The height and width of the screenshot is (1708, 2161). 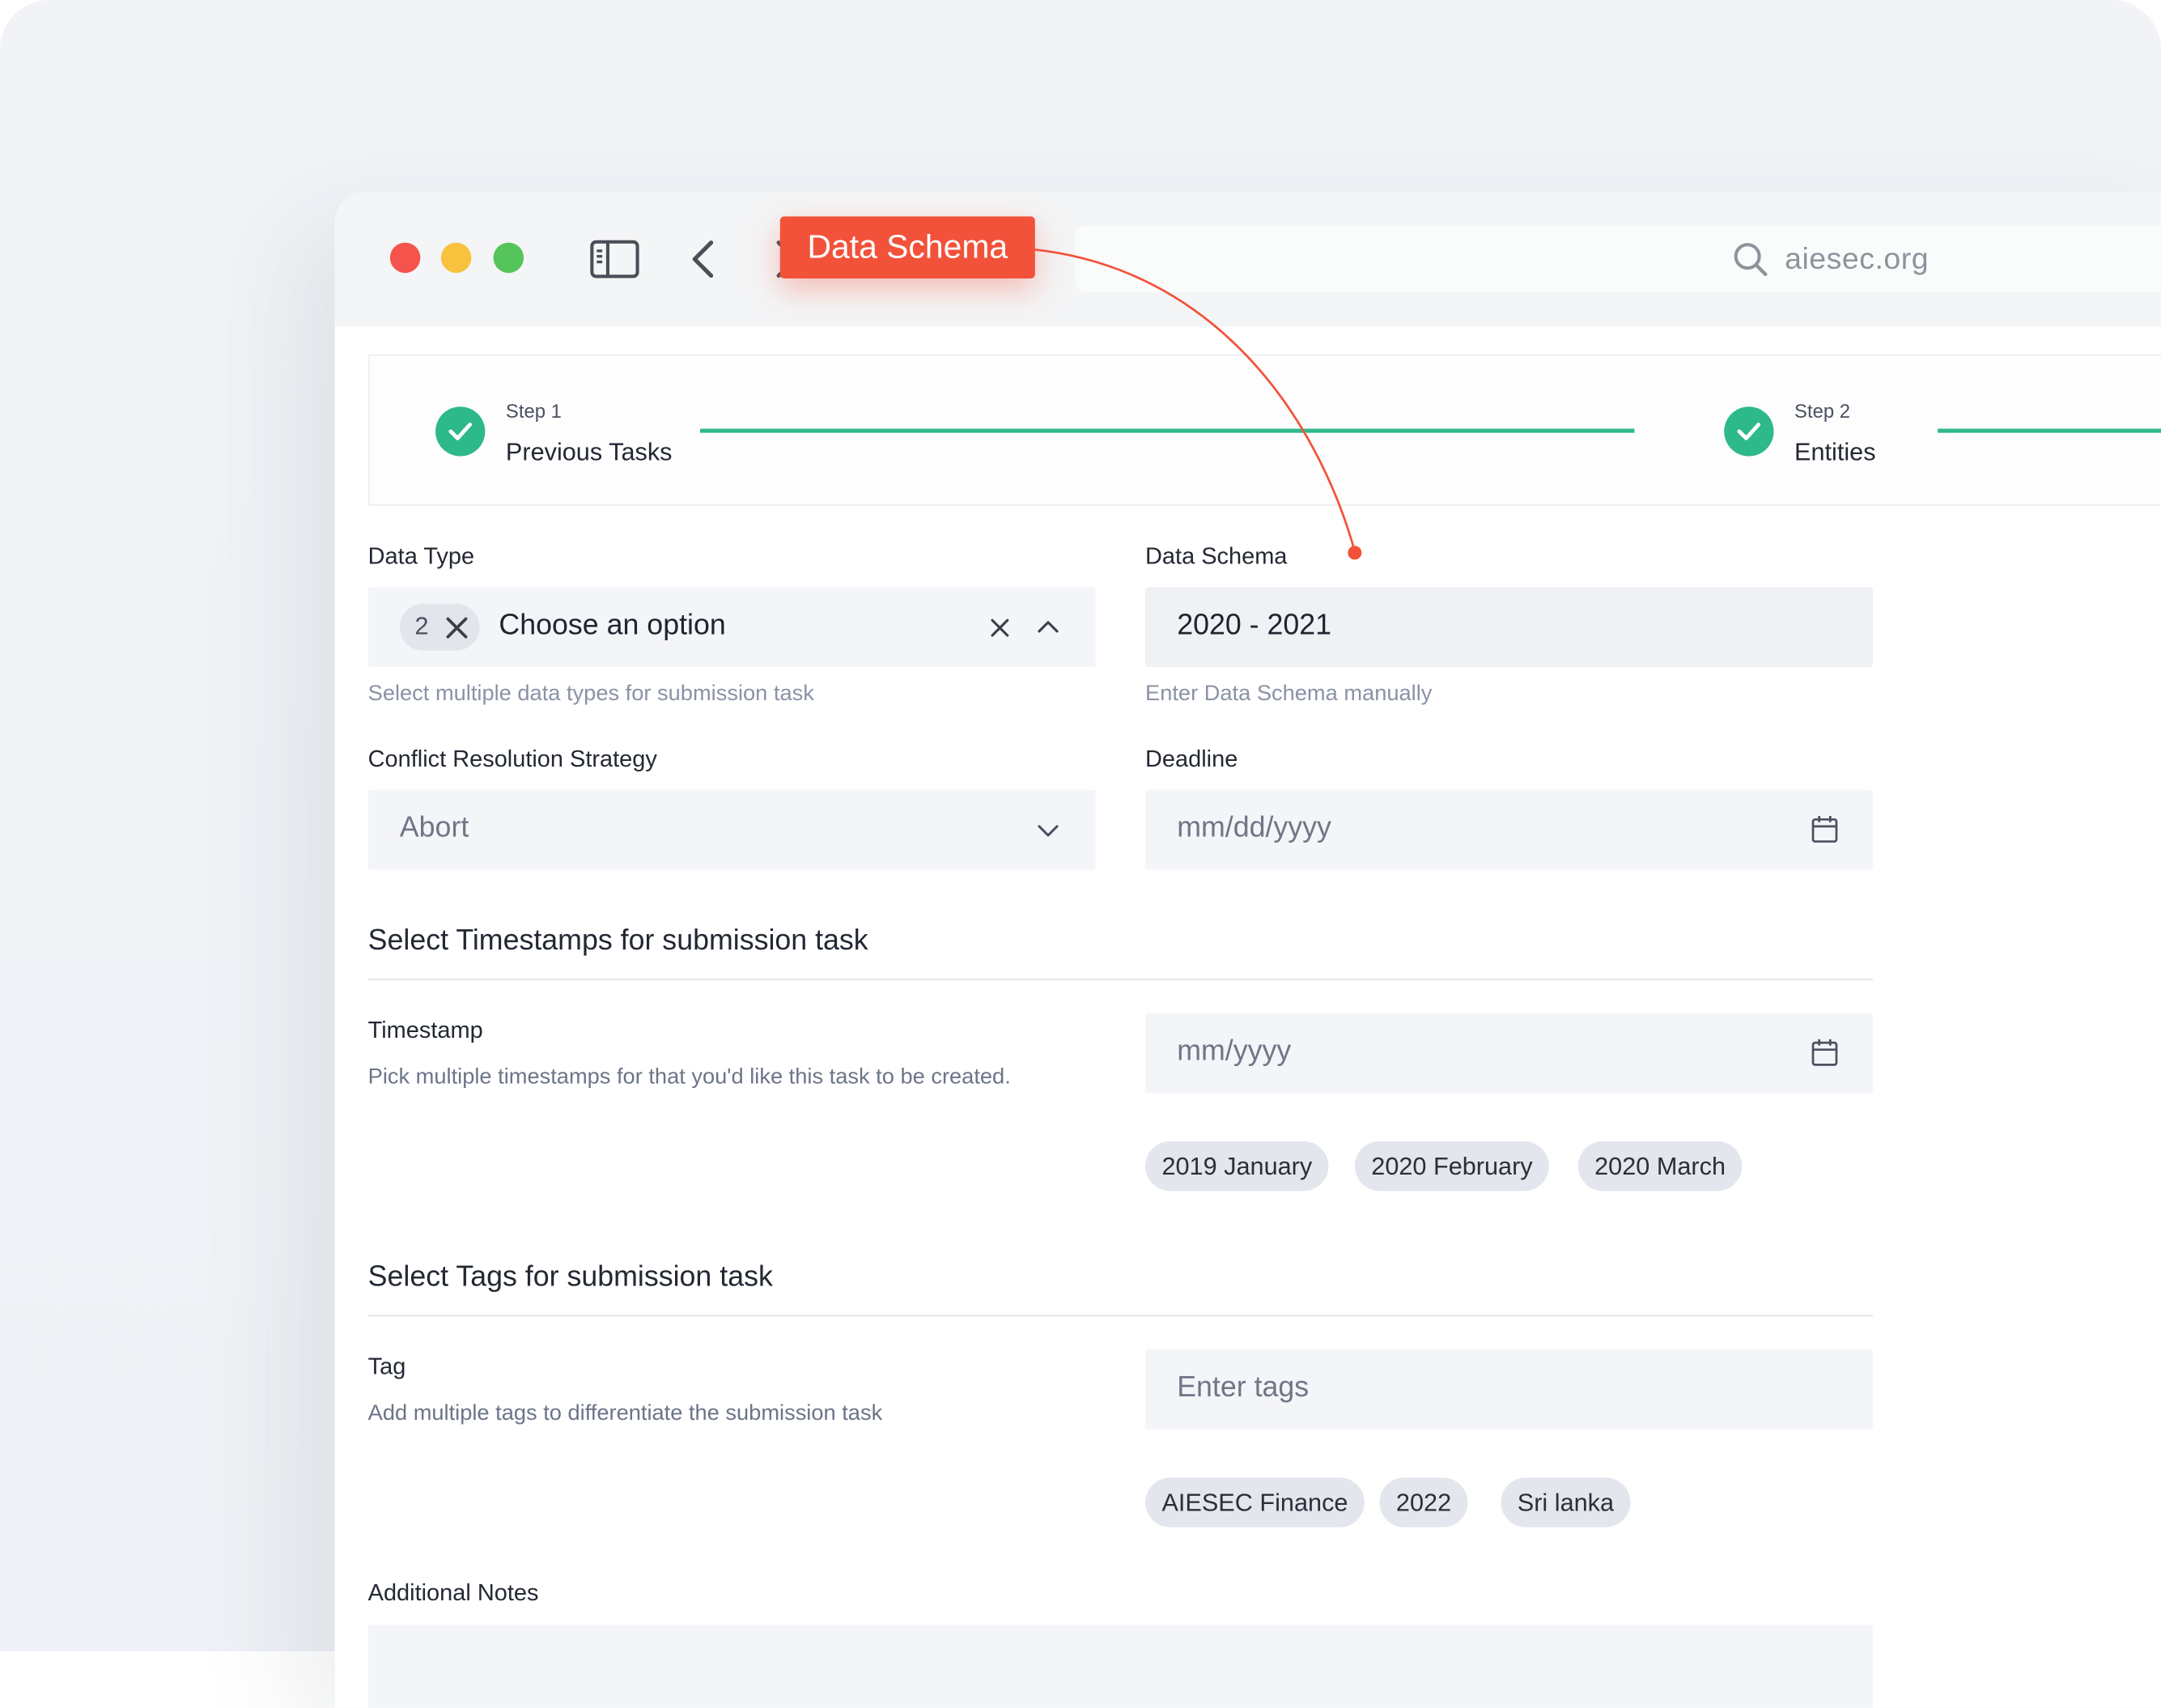 What do you see at coordinates (907, 247) in the screenshot?
I see `annotation-label: Data Schema` at bounding box center [907, 247].